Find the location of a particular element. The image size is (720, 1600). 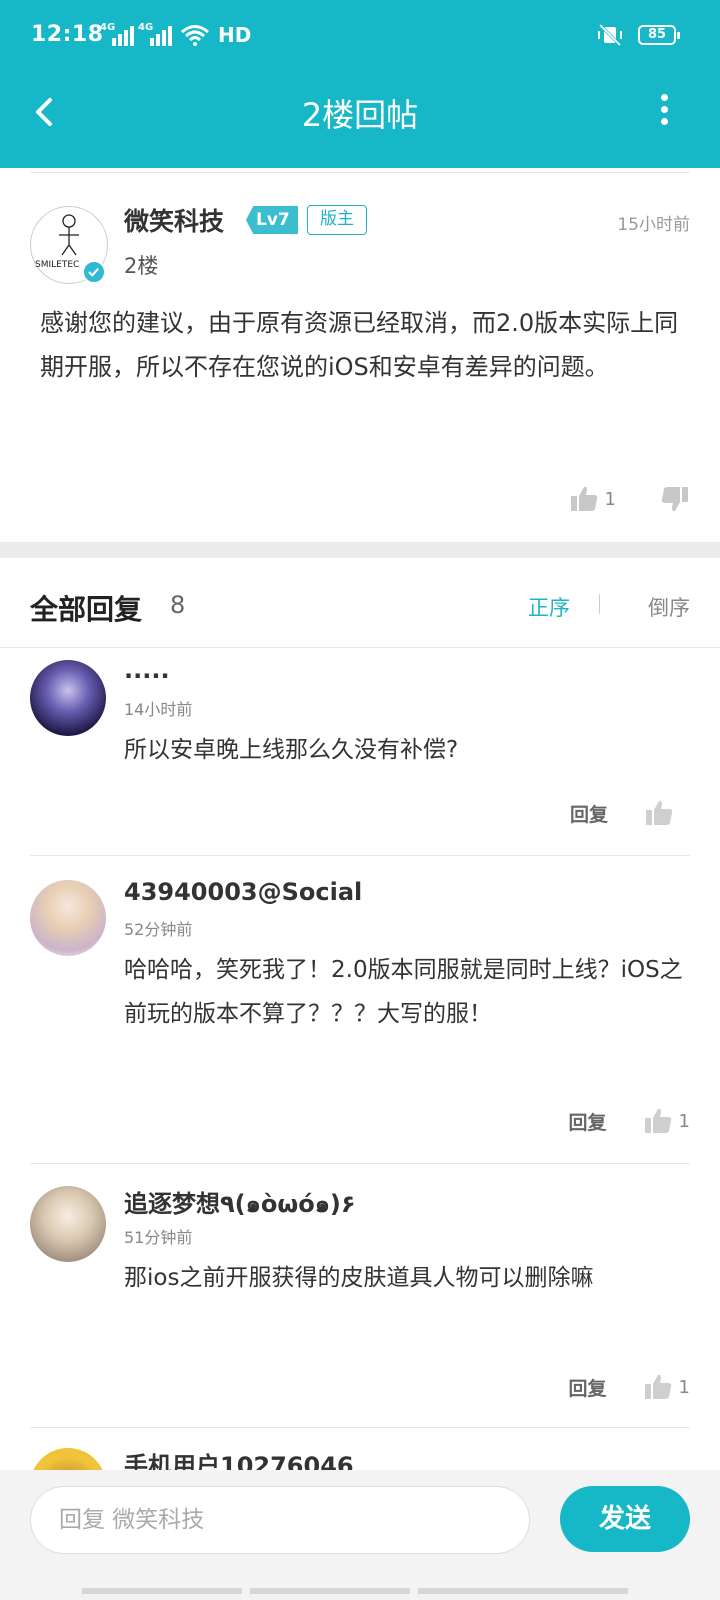

top-app-bar: 12:18 4G 4G HD 85 2楼回帖 is located at coordinates (360, 84).